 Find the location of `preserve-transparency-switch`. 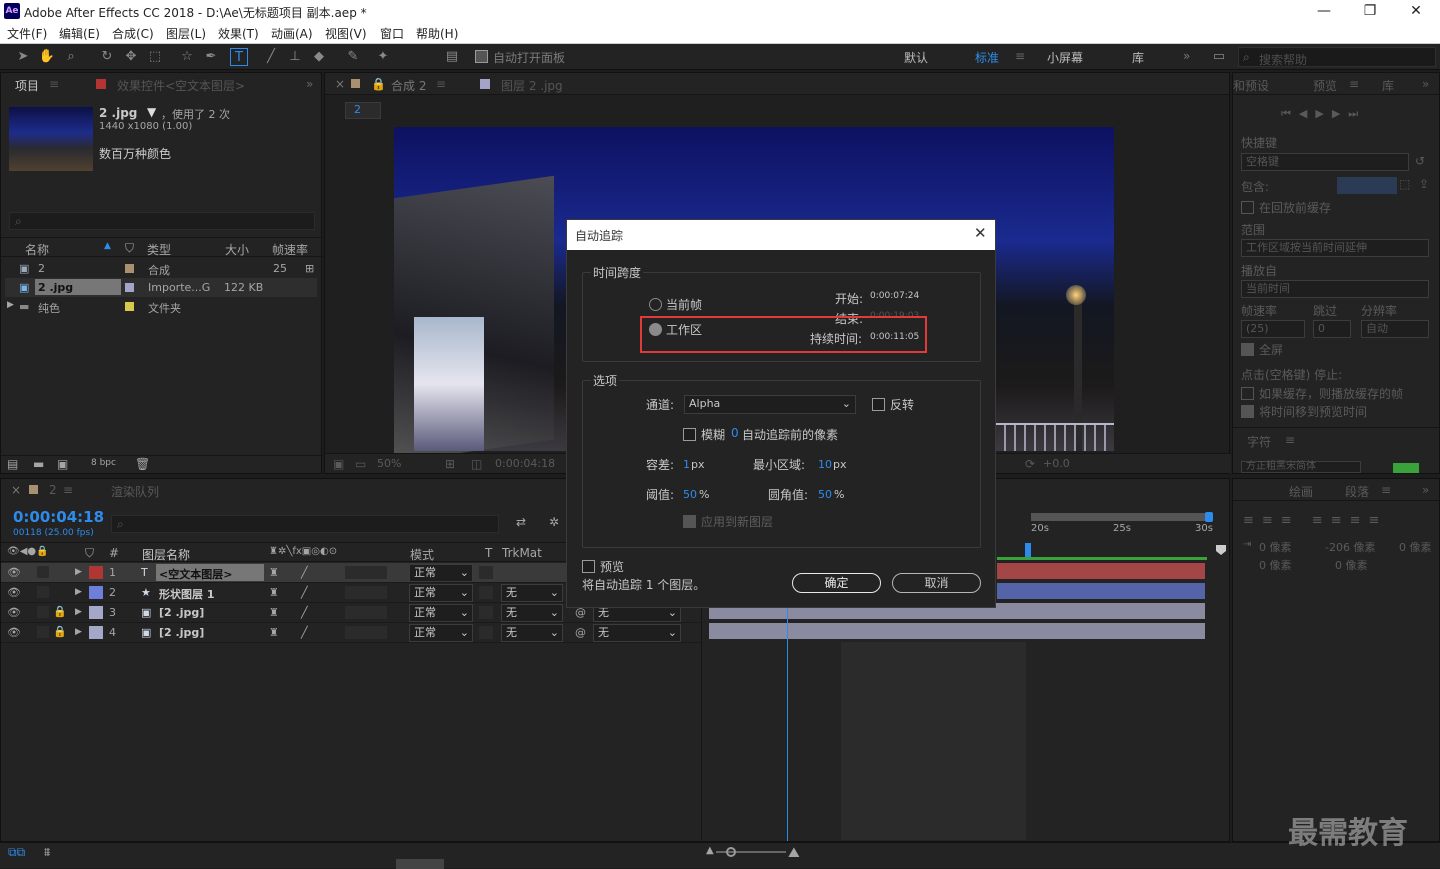

preserve-transparency-switch is located at coordinates (486, 612).